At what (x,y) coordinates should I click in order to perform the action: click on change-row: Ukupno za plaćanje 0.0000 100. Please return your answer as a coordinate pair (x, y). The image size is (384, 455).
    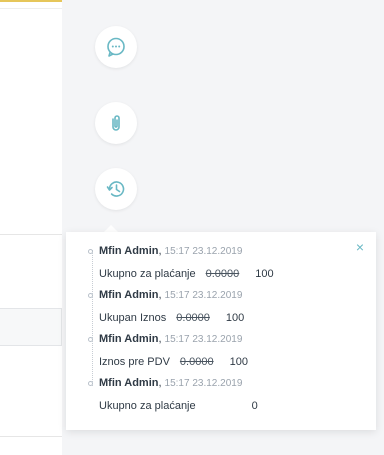
    Looking at the image, I should click on (223, 274).